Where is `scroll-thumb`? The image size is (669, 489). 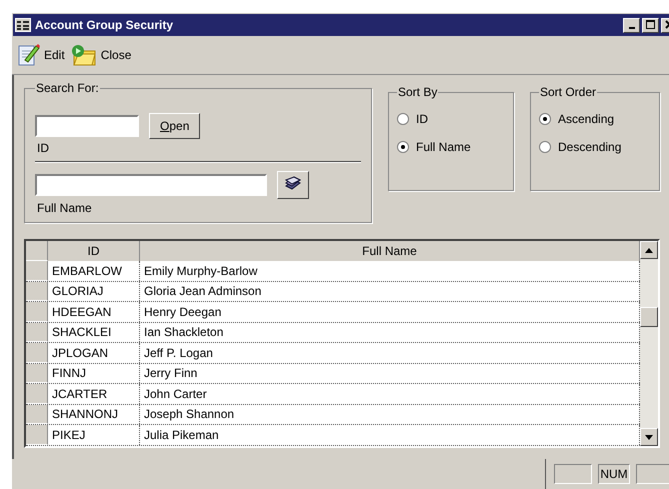 scroll-thumb is located at coordinates (649, 317).